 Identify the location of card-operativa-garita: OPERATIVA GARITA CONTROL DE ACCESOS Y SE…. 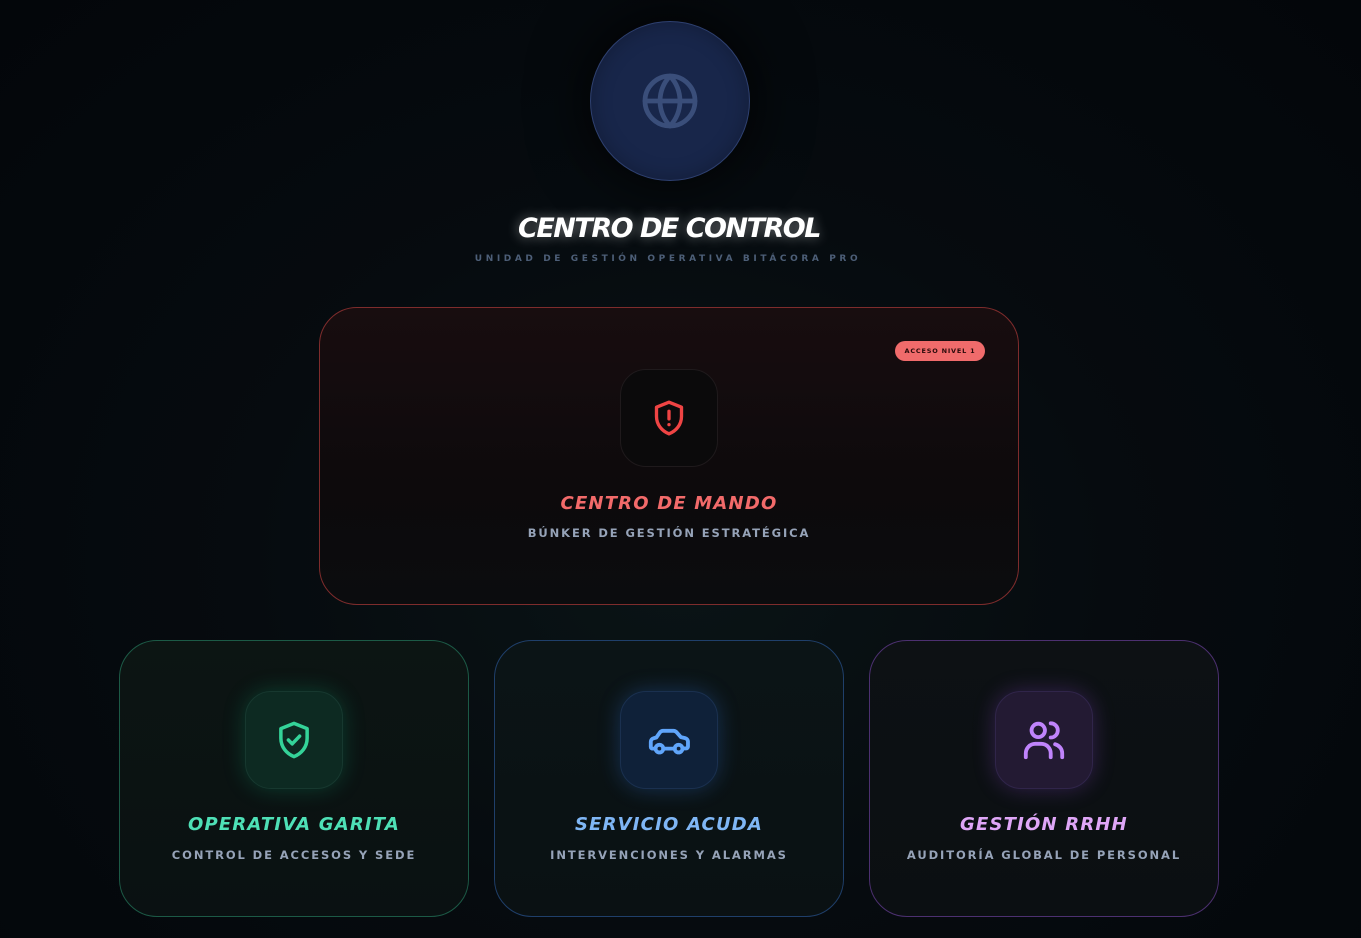
(294, 778).